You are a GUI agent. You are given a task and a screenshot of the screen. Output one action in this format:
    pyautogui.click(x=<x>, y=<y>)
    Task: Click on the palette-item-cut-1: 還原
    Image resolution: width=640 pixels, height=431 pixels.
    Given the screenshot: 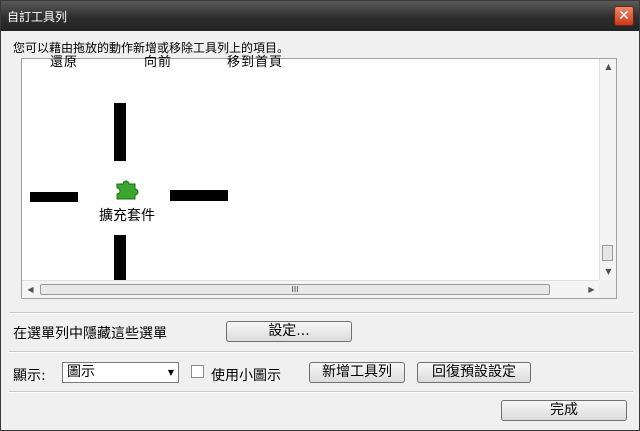 What is the action you would take?
    pyautogui.click(x=64, y=60)
    